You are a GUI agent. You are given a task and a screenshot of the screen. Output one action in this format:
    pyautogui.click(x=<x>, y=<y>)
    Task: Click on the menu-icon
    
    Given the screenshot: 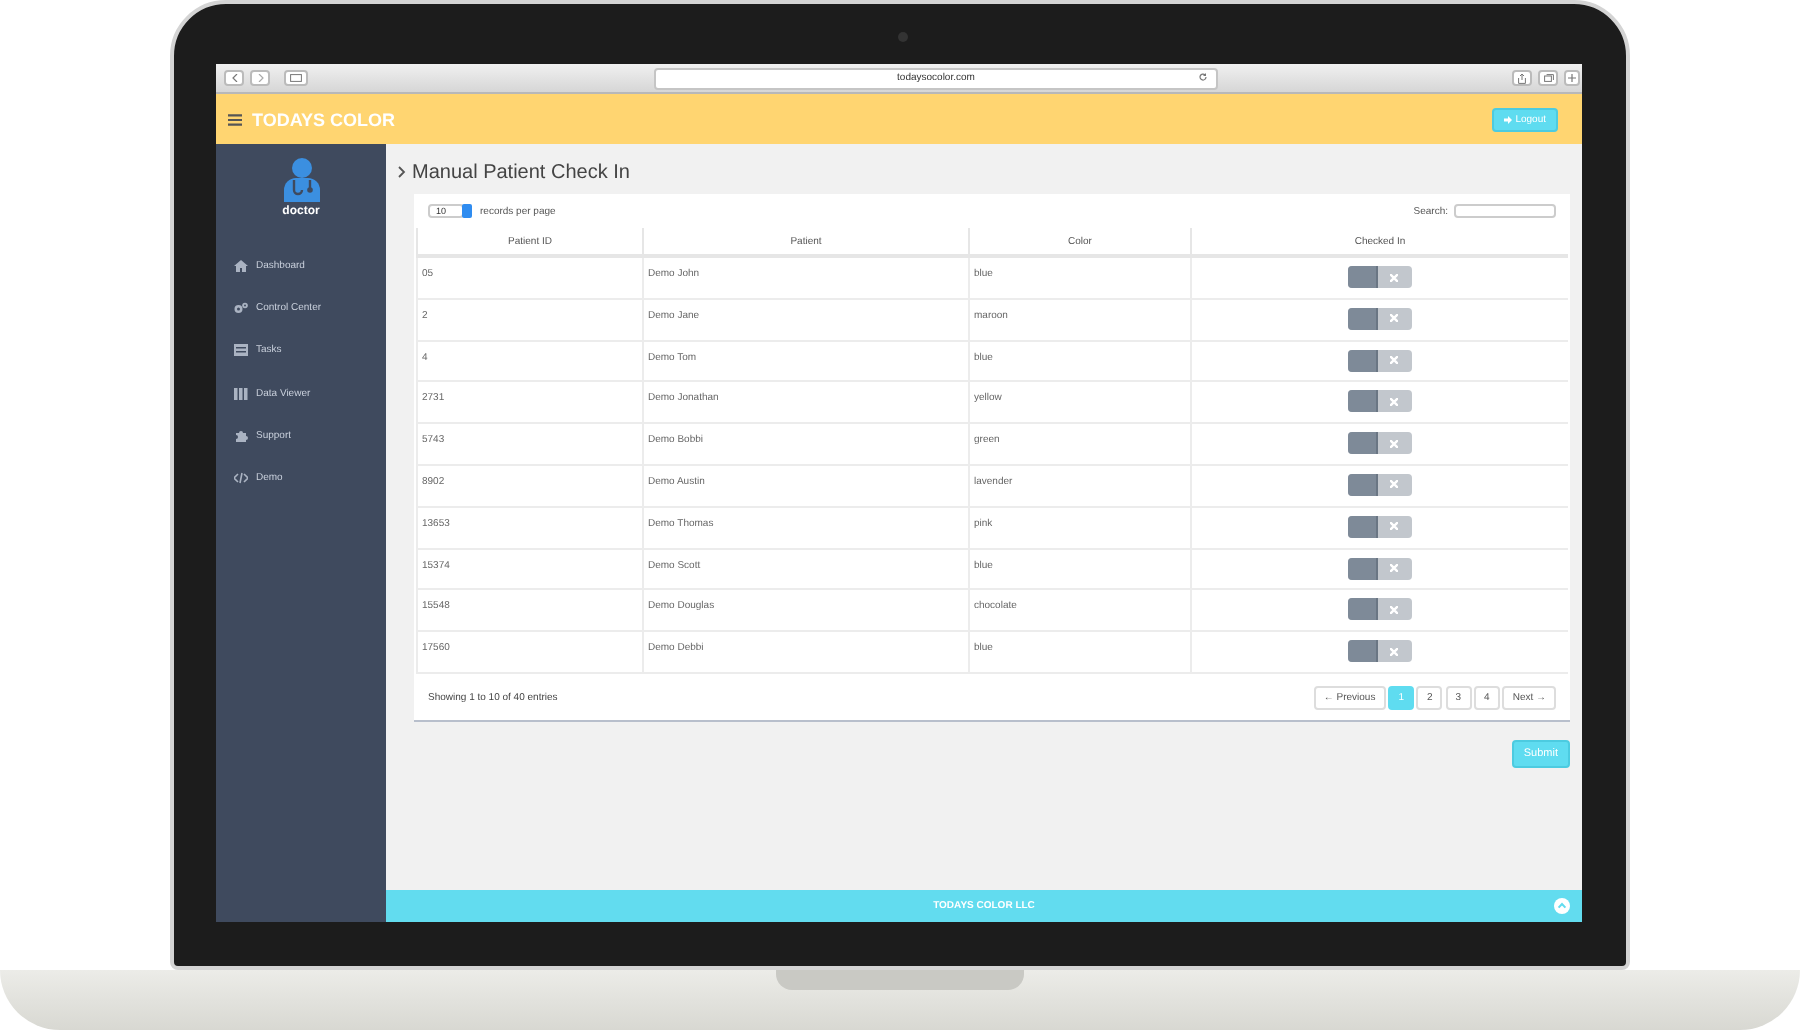 What is the action you would take?
    pyautogui.click(x=235, y=119)
    